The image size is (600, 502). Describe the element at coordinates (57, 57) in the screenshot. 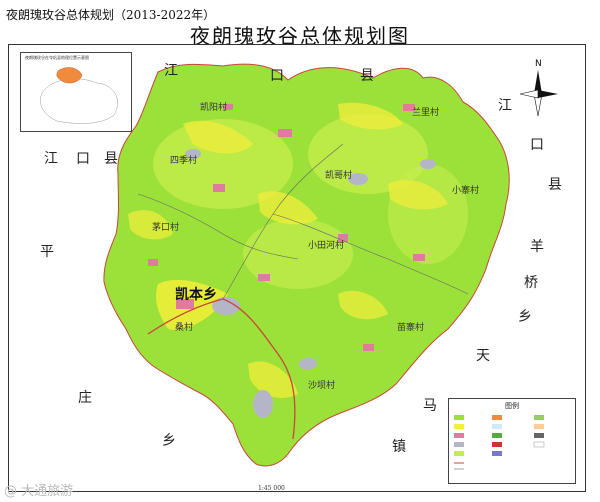

I see `inset-title: 夜朗瑰玫谷在岑巩县地理位置示意图` at that location.